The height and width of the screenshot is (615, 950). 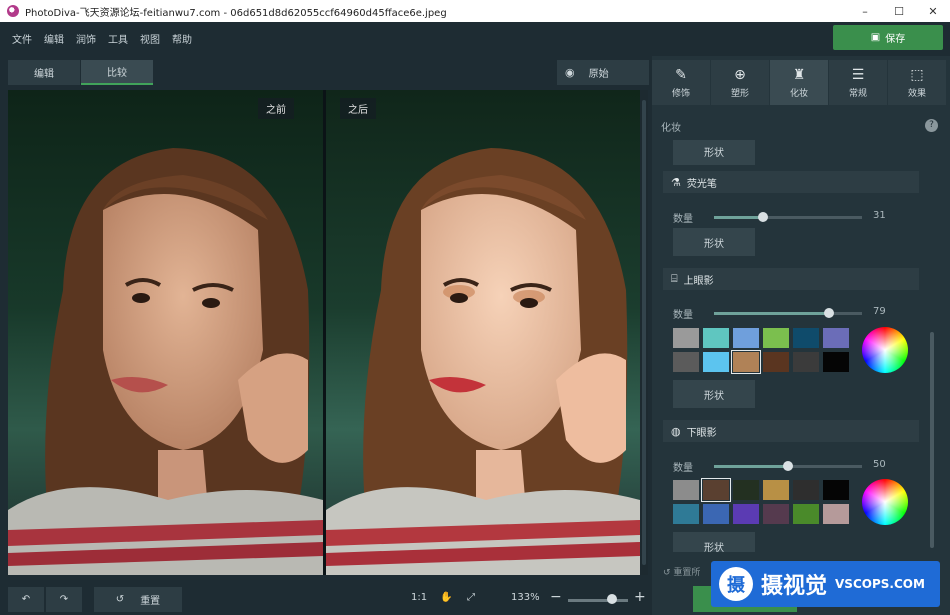 I want to click on before-label: 之前, so click(x=276, y=108).